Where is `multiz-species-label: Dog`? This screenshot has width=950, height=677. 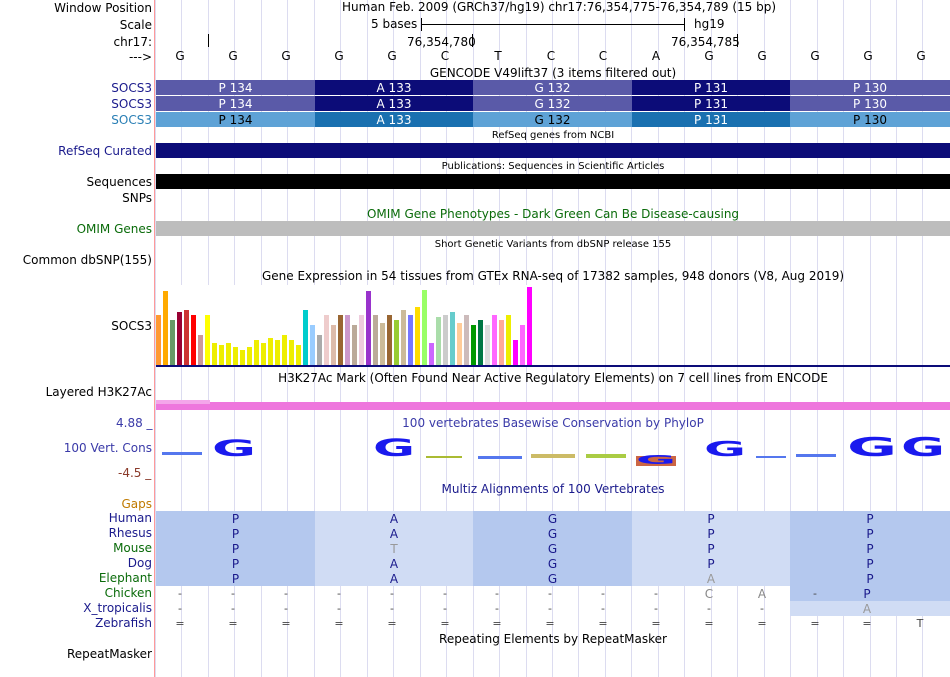 multiz-species-label: Dog is located at coordinates (140, 563).